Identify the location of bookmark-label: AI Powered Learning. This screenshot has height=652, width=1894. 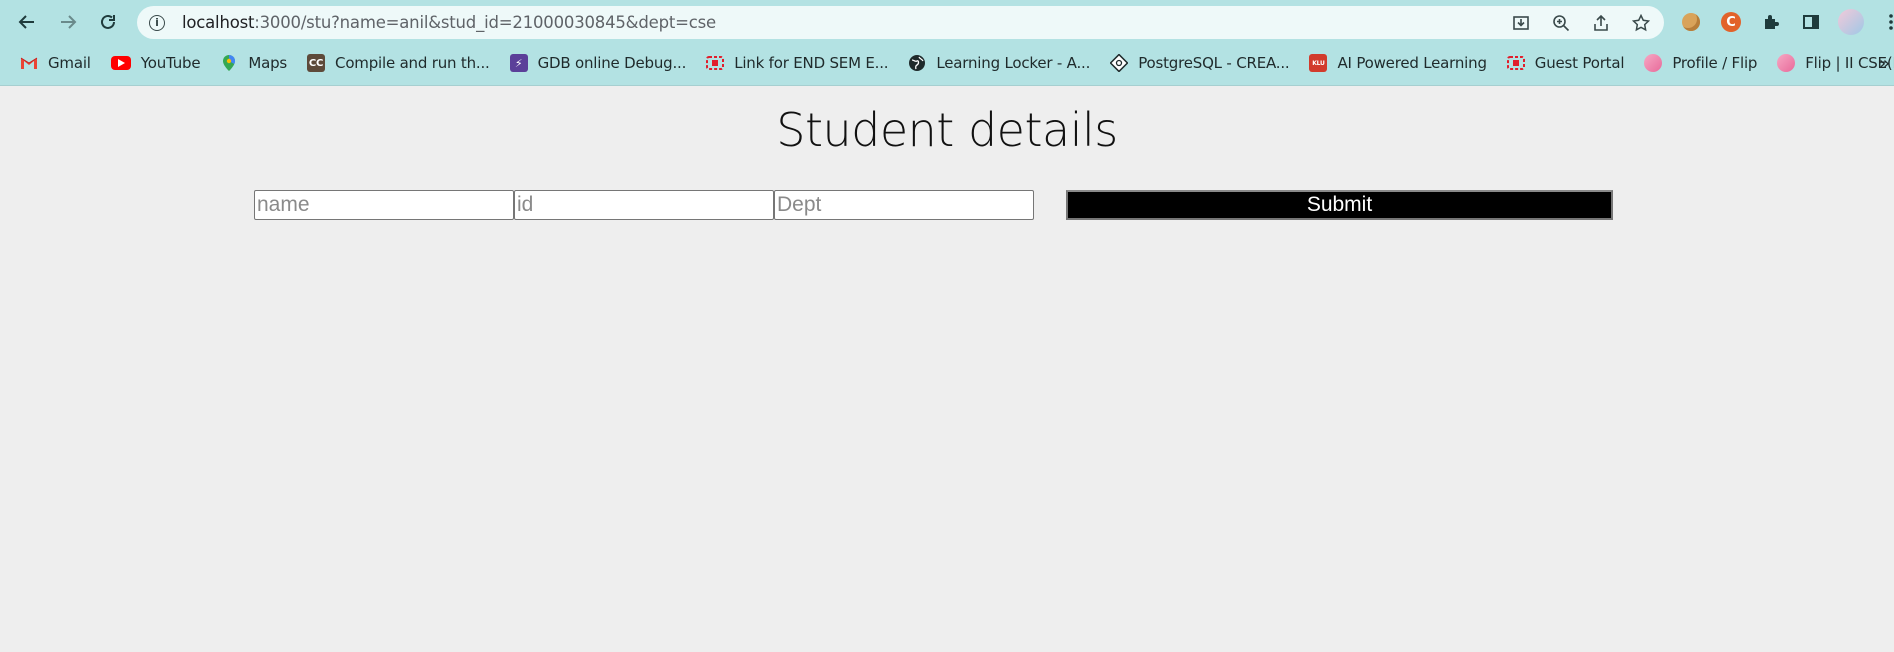
(1412, 63).